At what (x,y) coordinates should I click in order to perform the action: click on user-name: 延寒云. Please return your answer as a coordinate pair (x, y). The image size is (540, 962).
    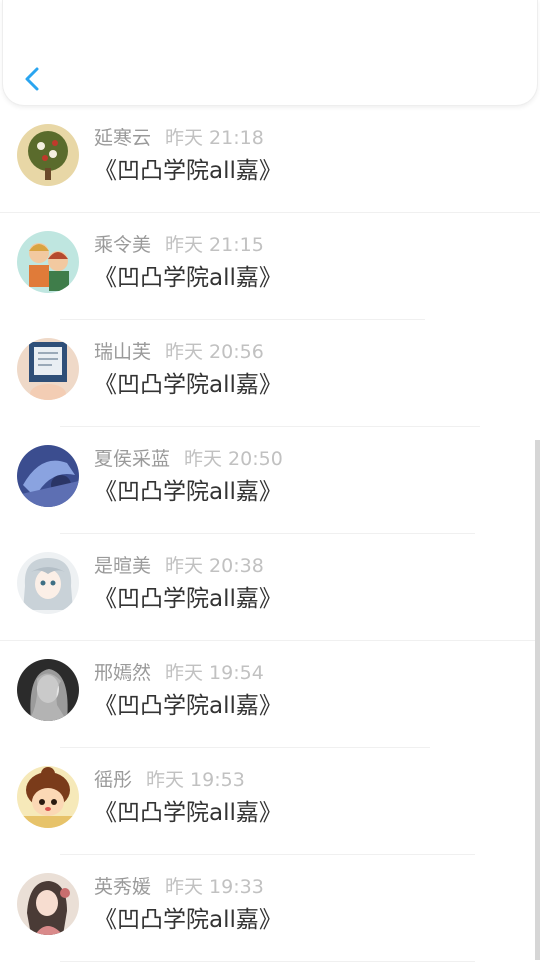
    Looking at the image, I should click on (122, 138).